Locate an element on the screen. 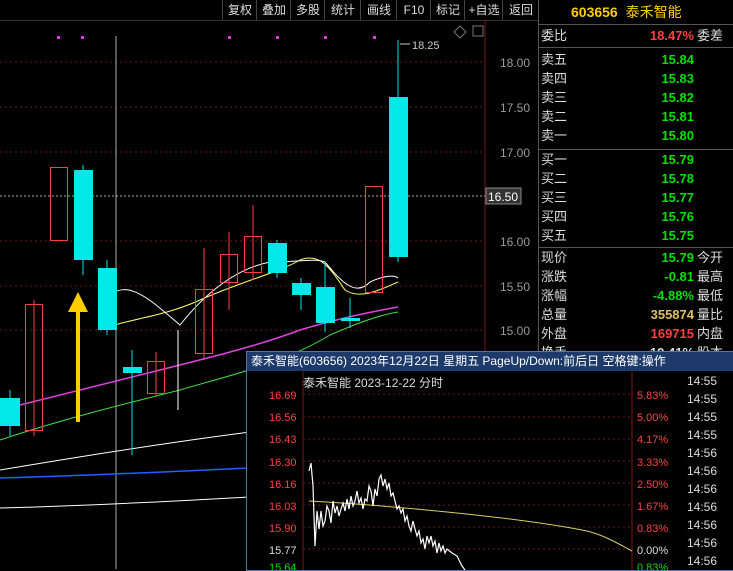  ask-row: 卖五 15.84 is located at coordinates (636, 59).